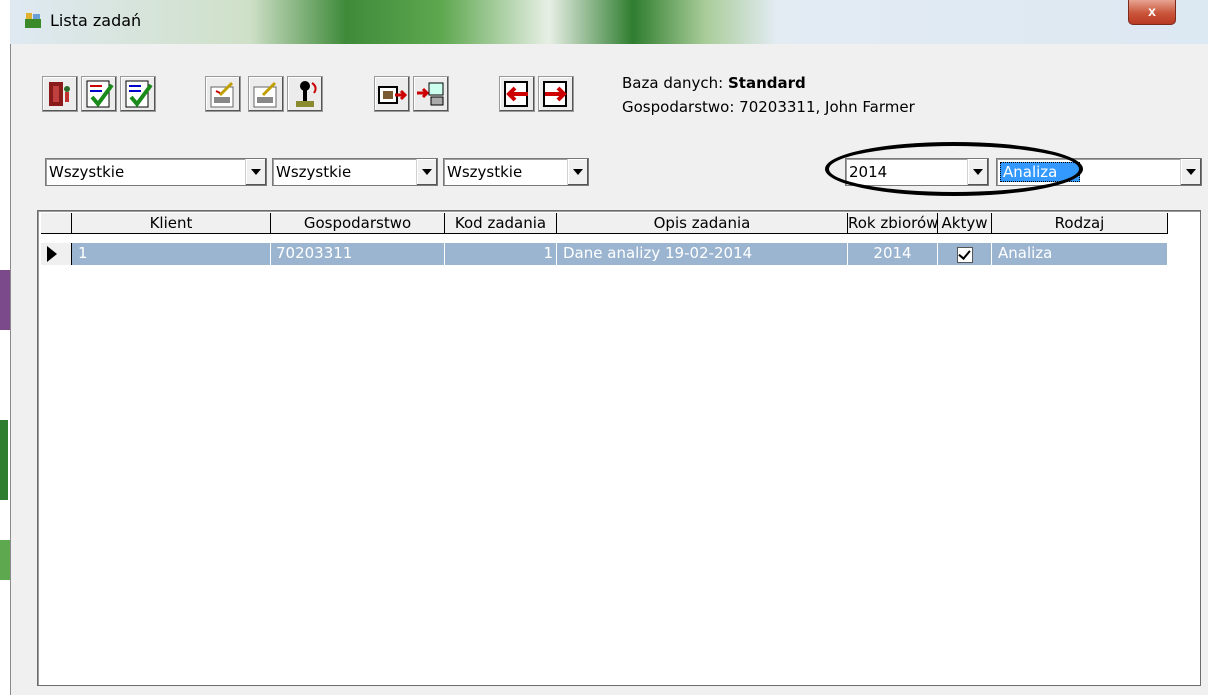 The width and height of the screenshot is (1208, 695). I want to click on transfer-icon, so click(430, 94).